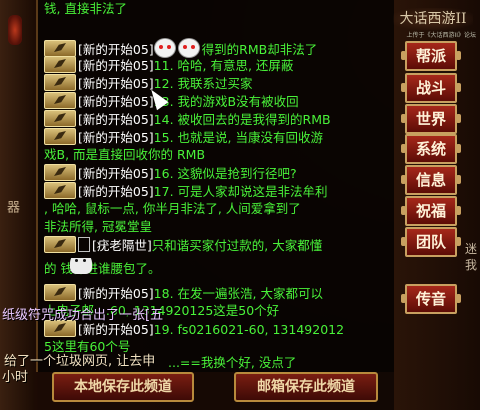 The image size is (480, 410). What do you see at coordinates (471, 249) in the screenshot?
I see `scene-text: 迷` at bounding box center [471, 249].